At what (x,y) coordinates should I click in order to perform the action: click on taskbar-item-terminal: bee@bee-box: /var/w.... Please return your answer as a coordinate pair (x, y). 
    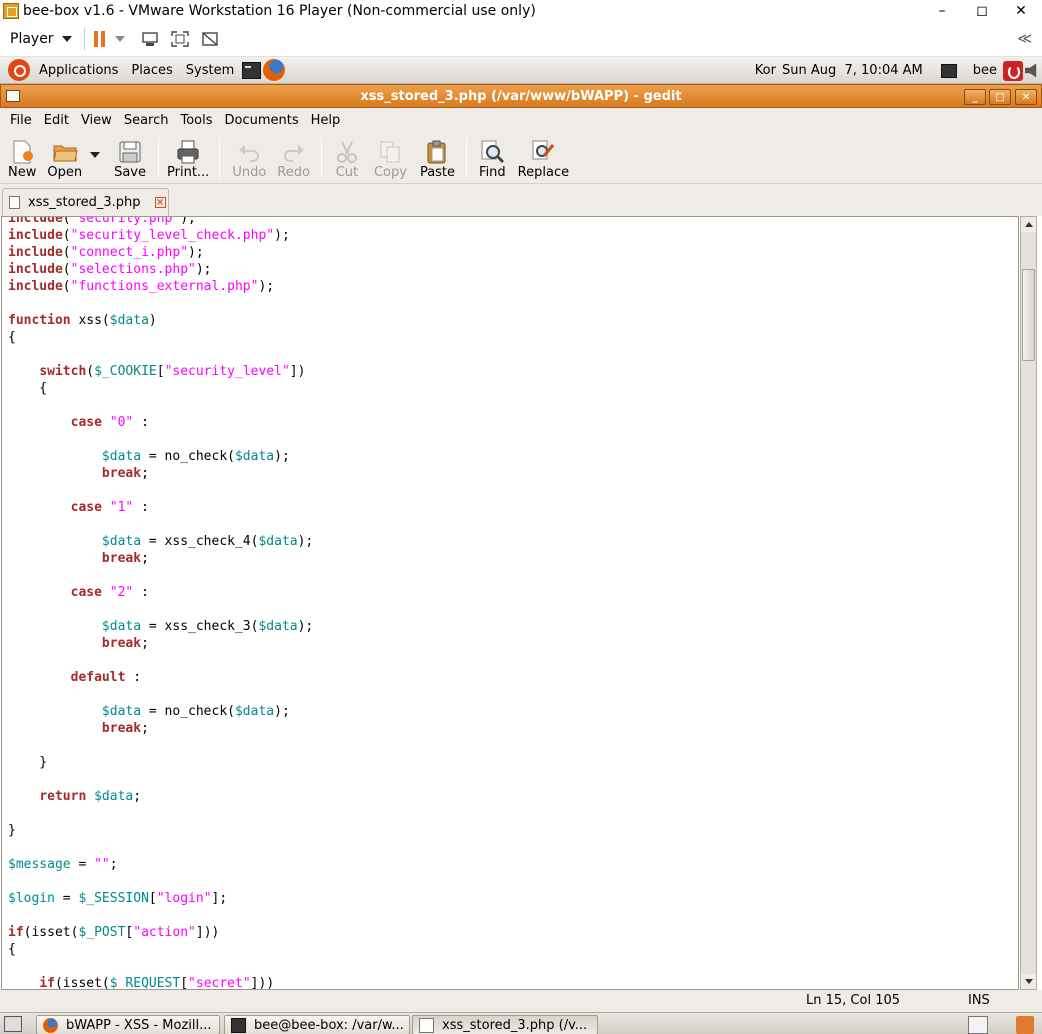
    Looking at the image, I should click on (317, 1024).